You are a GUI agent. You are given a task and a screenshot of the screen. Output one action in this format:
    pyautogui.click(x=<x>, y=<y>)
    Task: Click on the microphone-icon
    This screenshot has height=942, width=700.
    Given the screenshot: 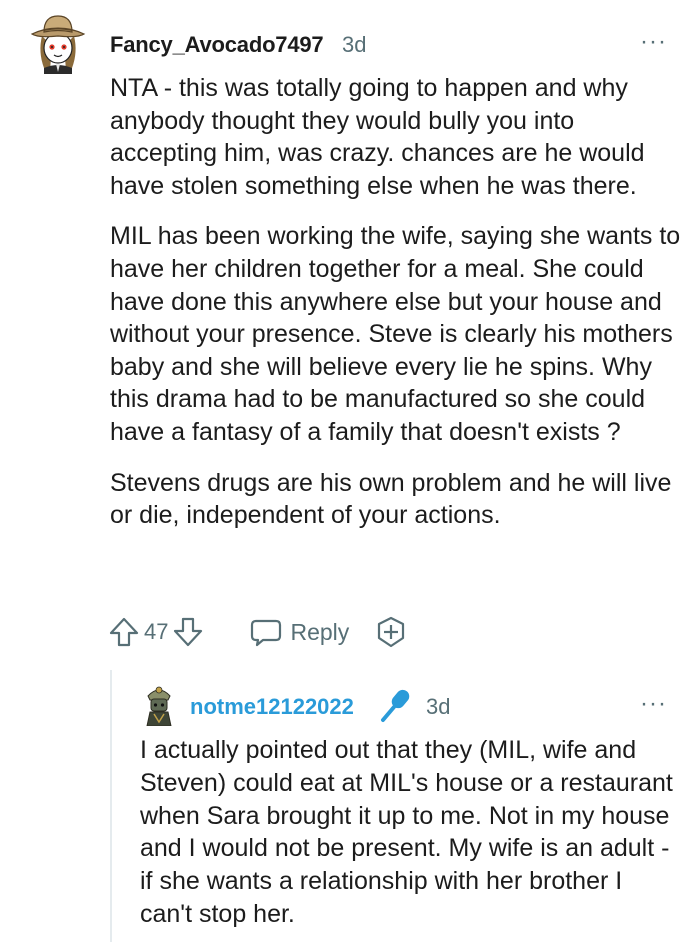 What is the action you would take?
    pyautogui.click(x=395, y=705)
    